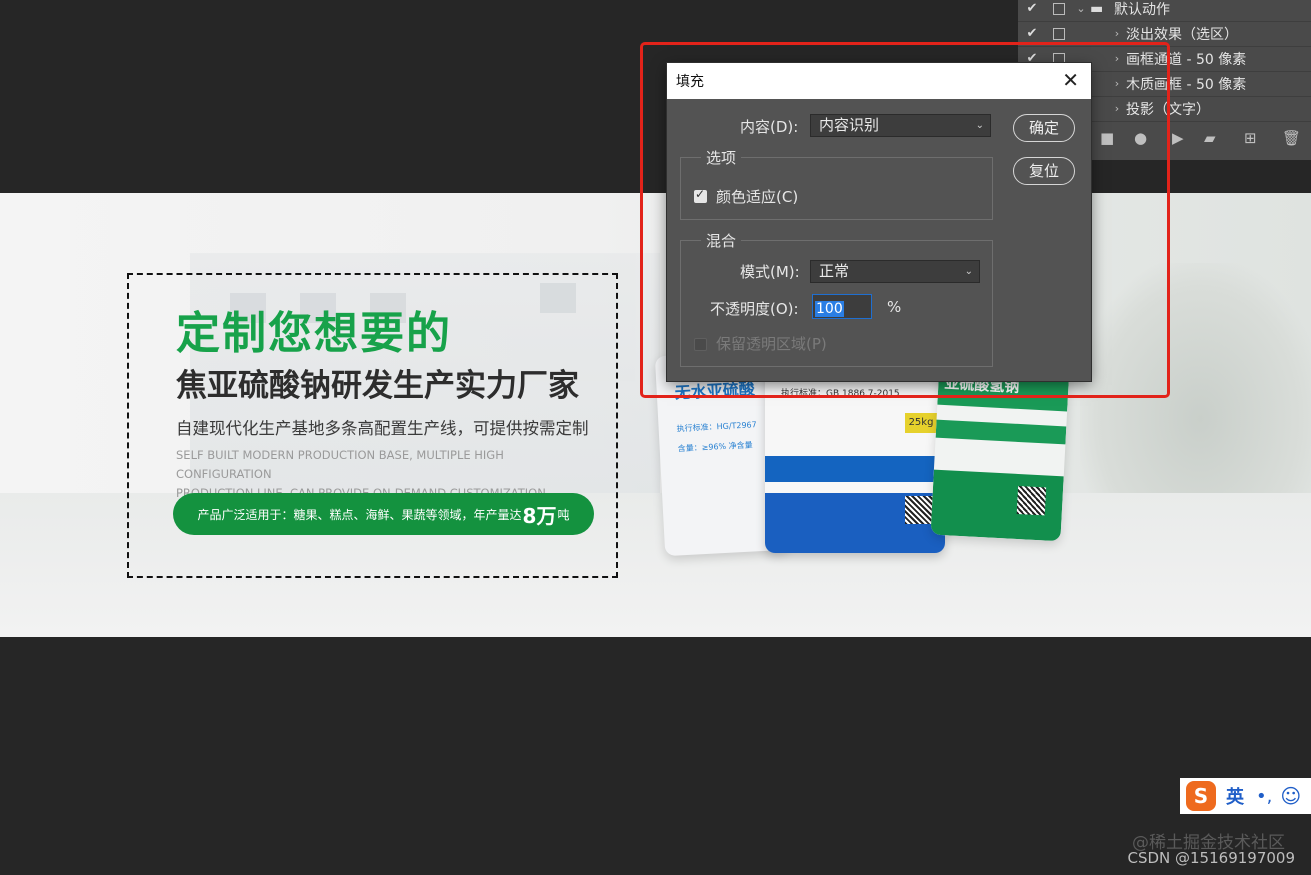 This screenshot has height=875, width=1311. What do you see at coordinates (715, 447) in the screenshot?
I see `bag1-line-2: 含量：≥96% 净含量` at bounding box center [715, 447].